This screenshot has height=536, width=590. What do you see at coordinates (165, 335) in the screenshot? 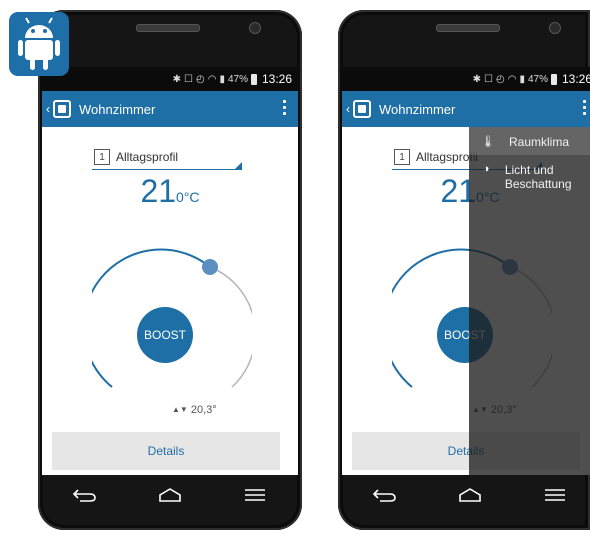
I see `boost-button: BOOST` at bounding box center [165, 335].